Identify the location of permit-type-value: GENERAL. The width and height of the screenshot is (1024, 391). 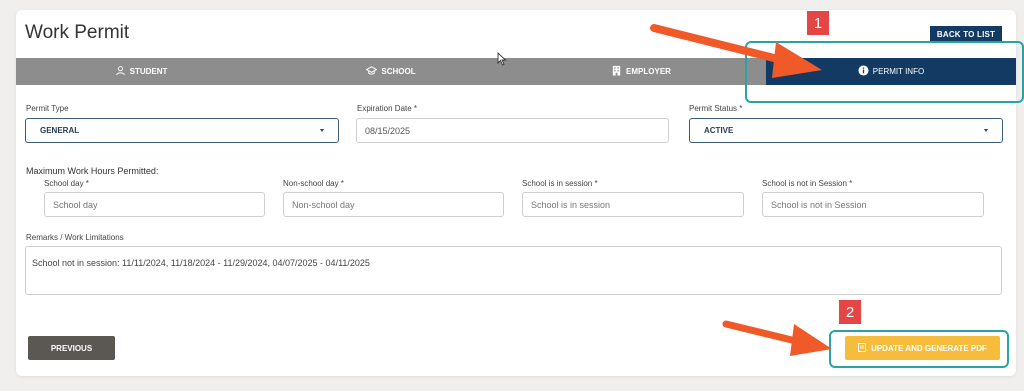
(60, 130).